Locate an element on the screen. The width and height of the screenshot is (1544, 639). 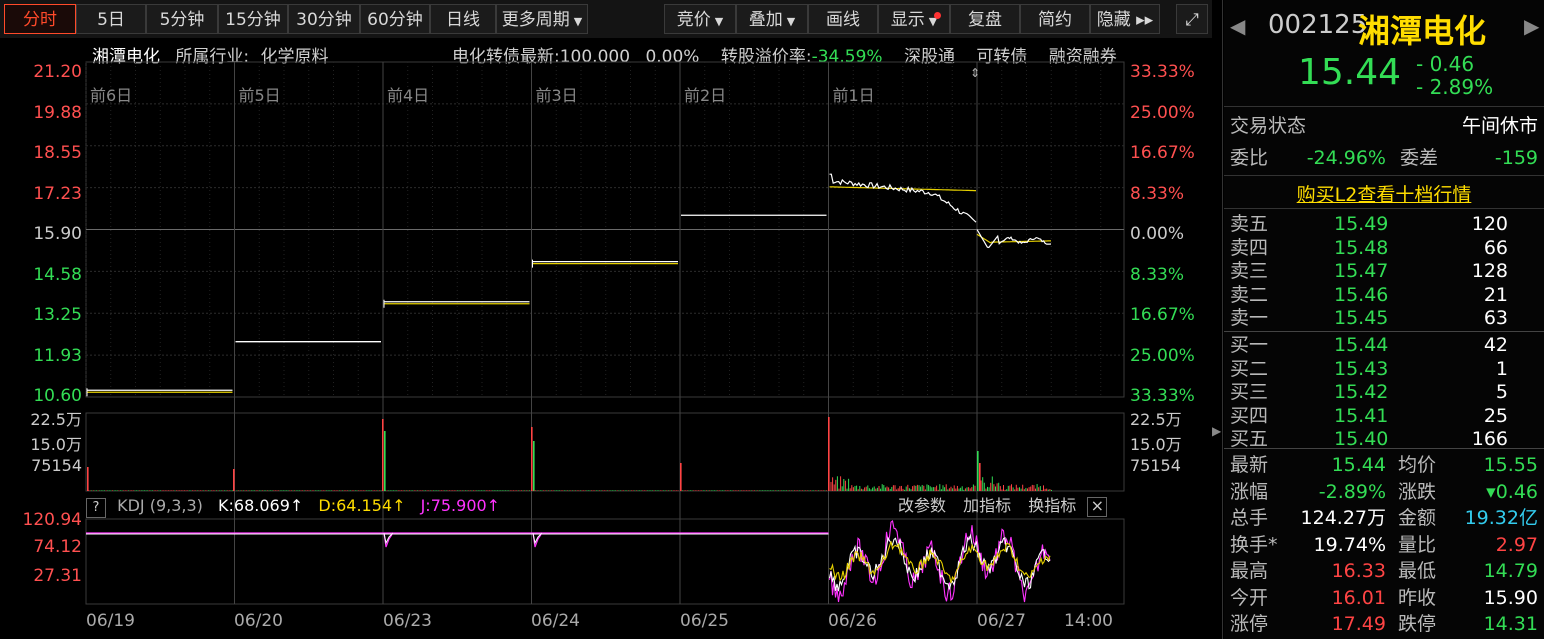
kdj-name: KDJ (9,3,3) is located at coordinates (160, 505).